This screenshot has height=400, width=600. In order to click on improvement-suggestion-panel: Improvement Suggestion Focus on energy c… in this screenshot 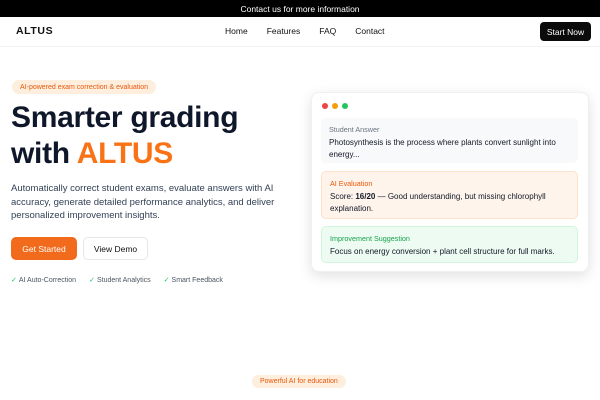, I will do `click(449, 244)`.